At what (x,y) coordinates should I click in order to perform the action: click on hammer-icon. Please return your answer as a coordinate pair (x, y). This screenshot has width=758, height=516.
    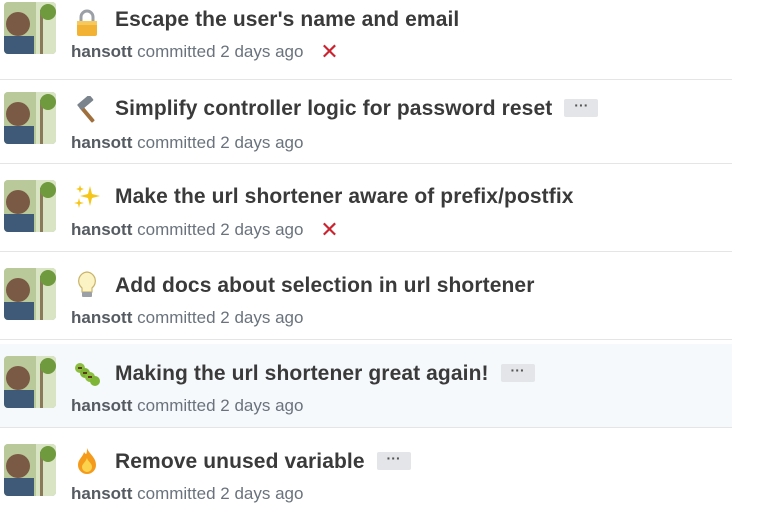
    Looking at the image, I should click on (87, 110).